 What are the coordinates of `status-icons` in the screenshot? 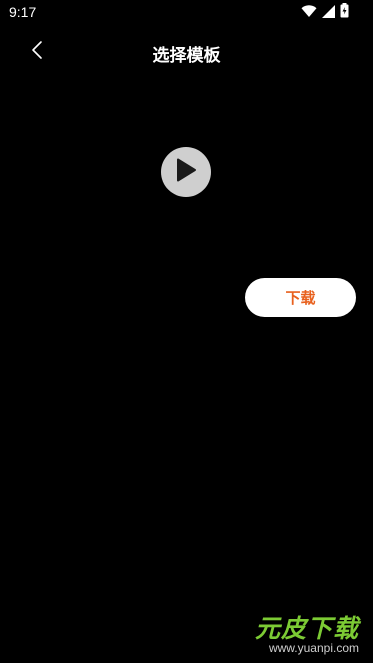 It's located at (325, 12).